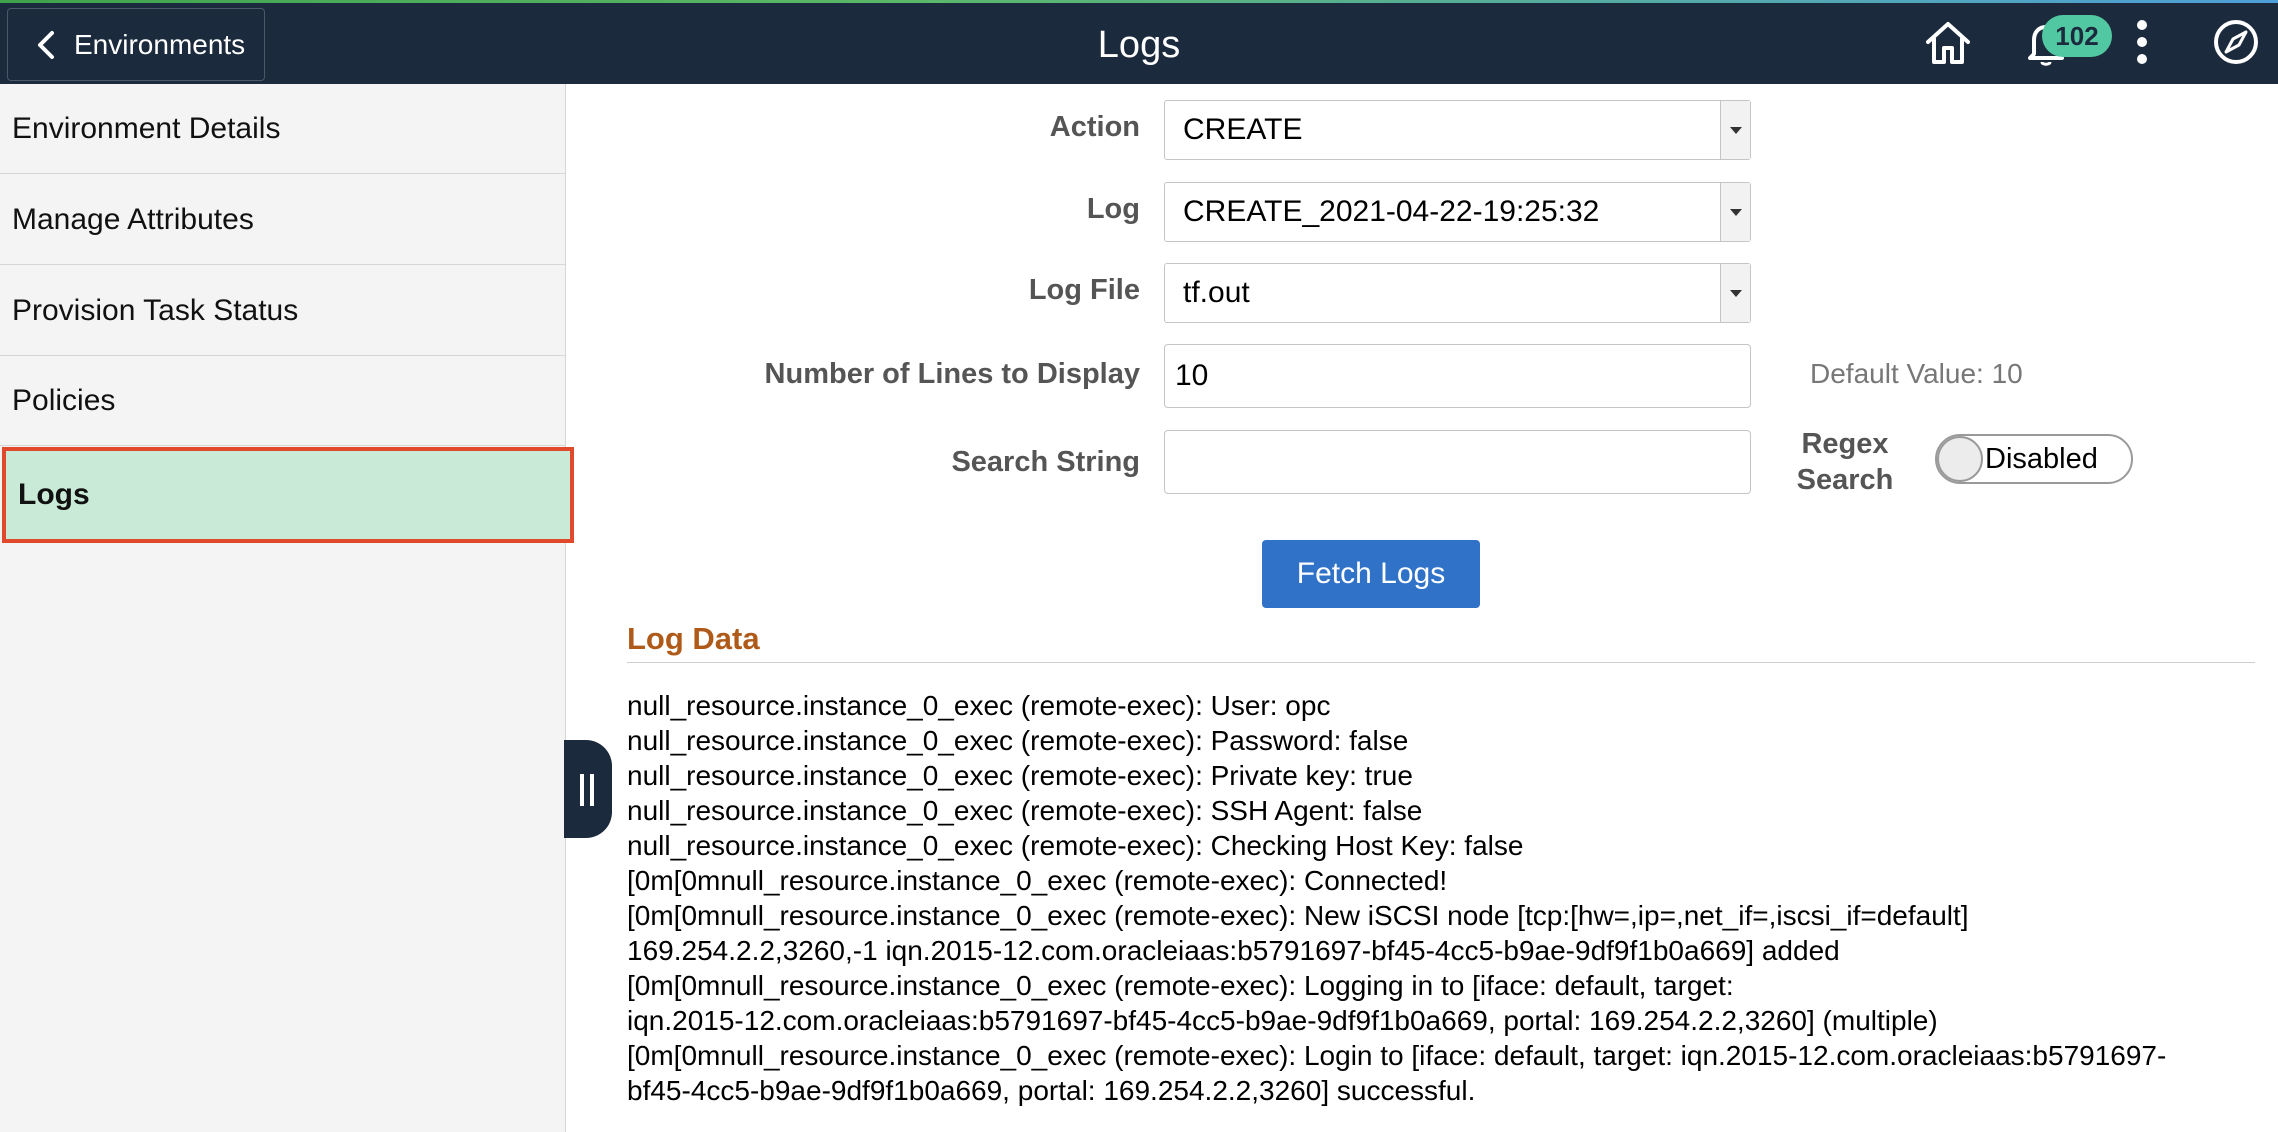  What do you see at coordinates (1391, 211) in the screenshot?
I see `log-select-value: CREATE_2021-04-22-19:25:32` at bounding box center [1391, 211].